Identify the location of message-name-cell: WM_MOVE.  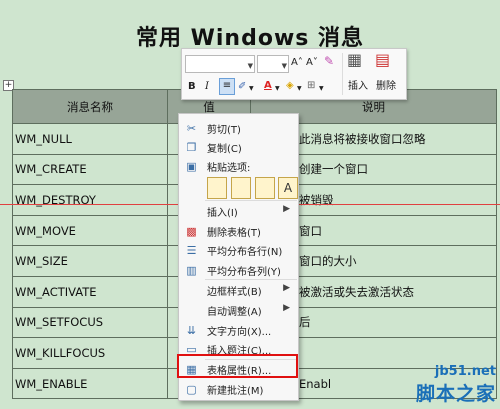
(90, 230).